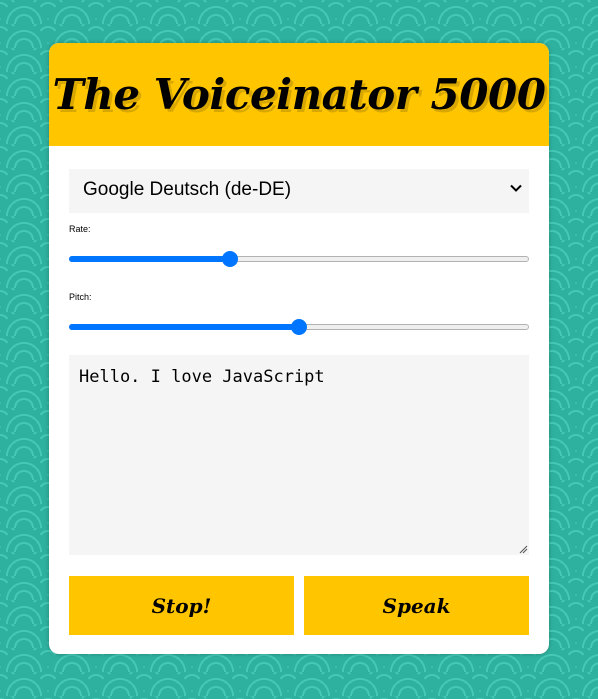 The width and height of the screenshot is (598, 699). What do you see at coordinates (181, 605) in the screenshot?
I see `stop-button: Stop!` at bounding box center [181, 605].